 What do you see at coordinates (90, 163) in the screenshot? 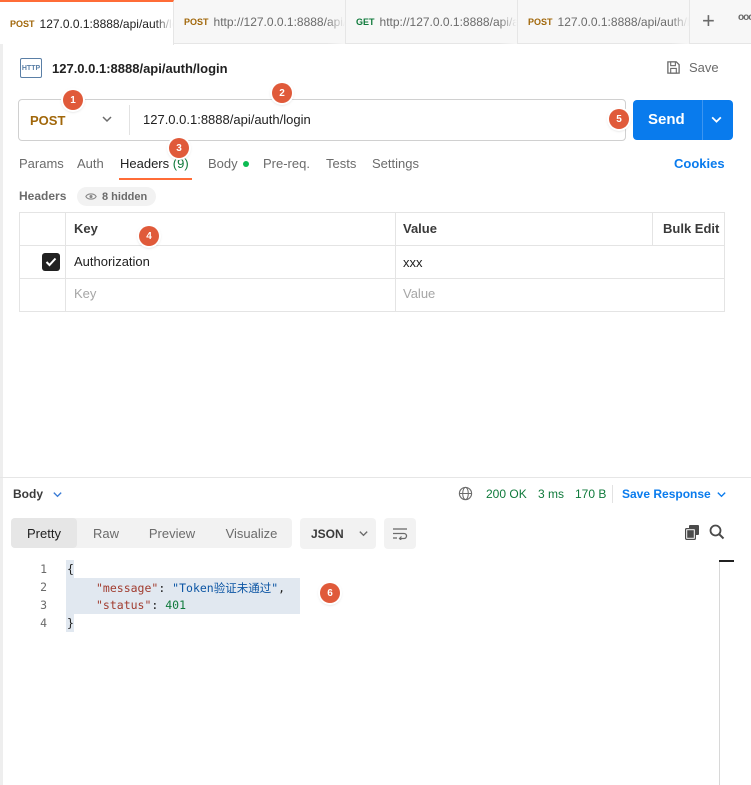
I see `tab-auth: Auth` at bounding box center [90, 163].